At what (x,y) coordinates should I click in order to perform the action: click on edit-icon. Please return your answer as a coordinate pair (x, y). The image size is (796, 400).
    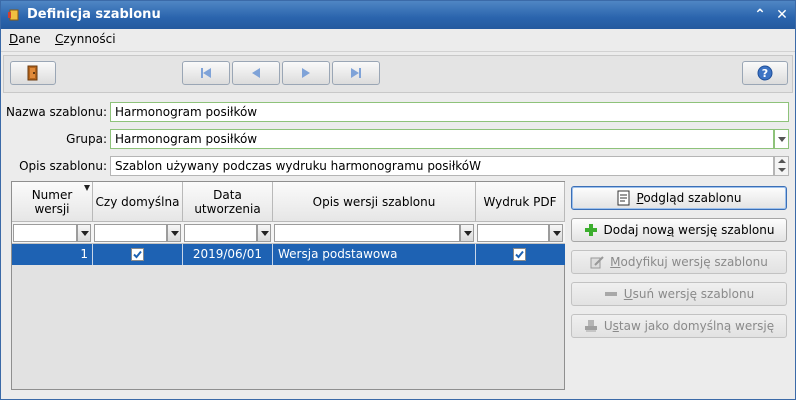
    Looking at the image, I should click on (597, 262).